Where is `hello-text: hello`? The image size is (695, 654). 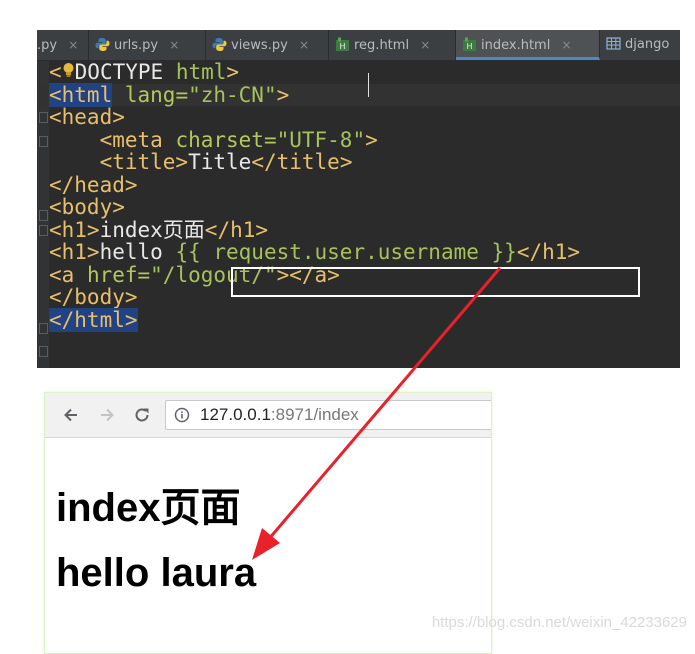
hello-text: hello is located at coordinates (137, 252).